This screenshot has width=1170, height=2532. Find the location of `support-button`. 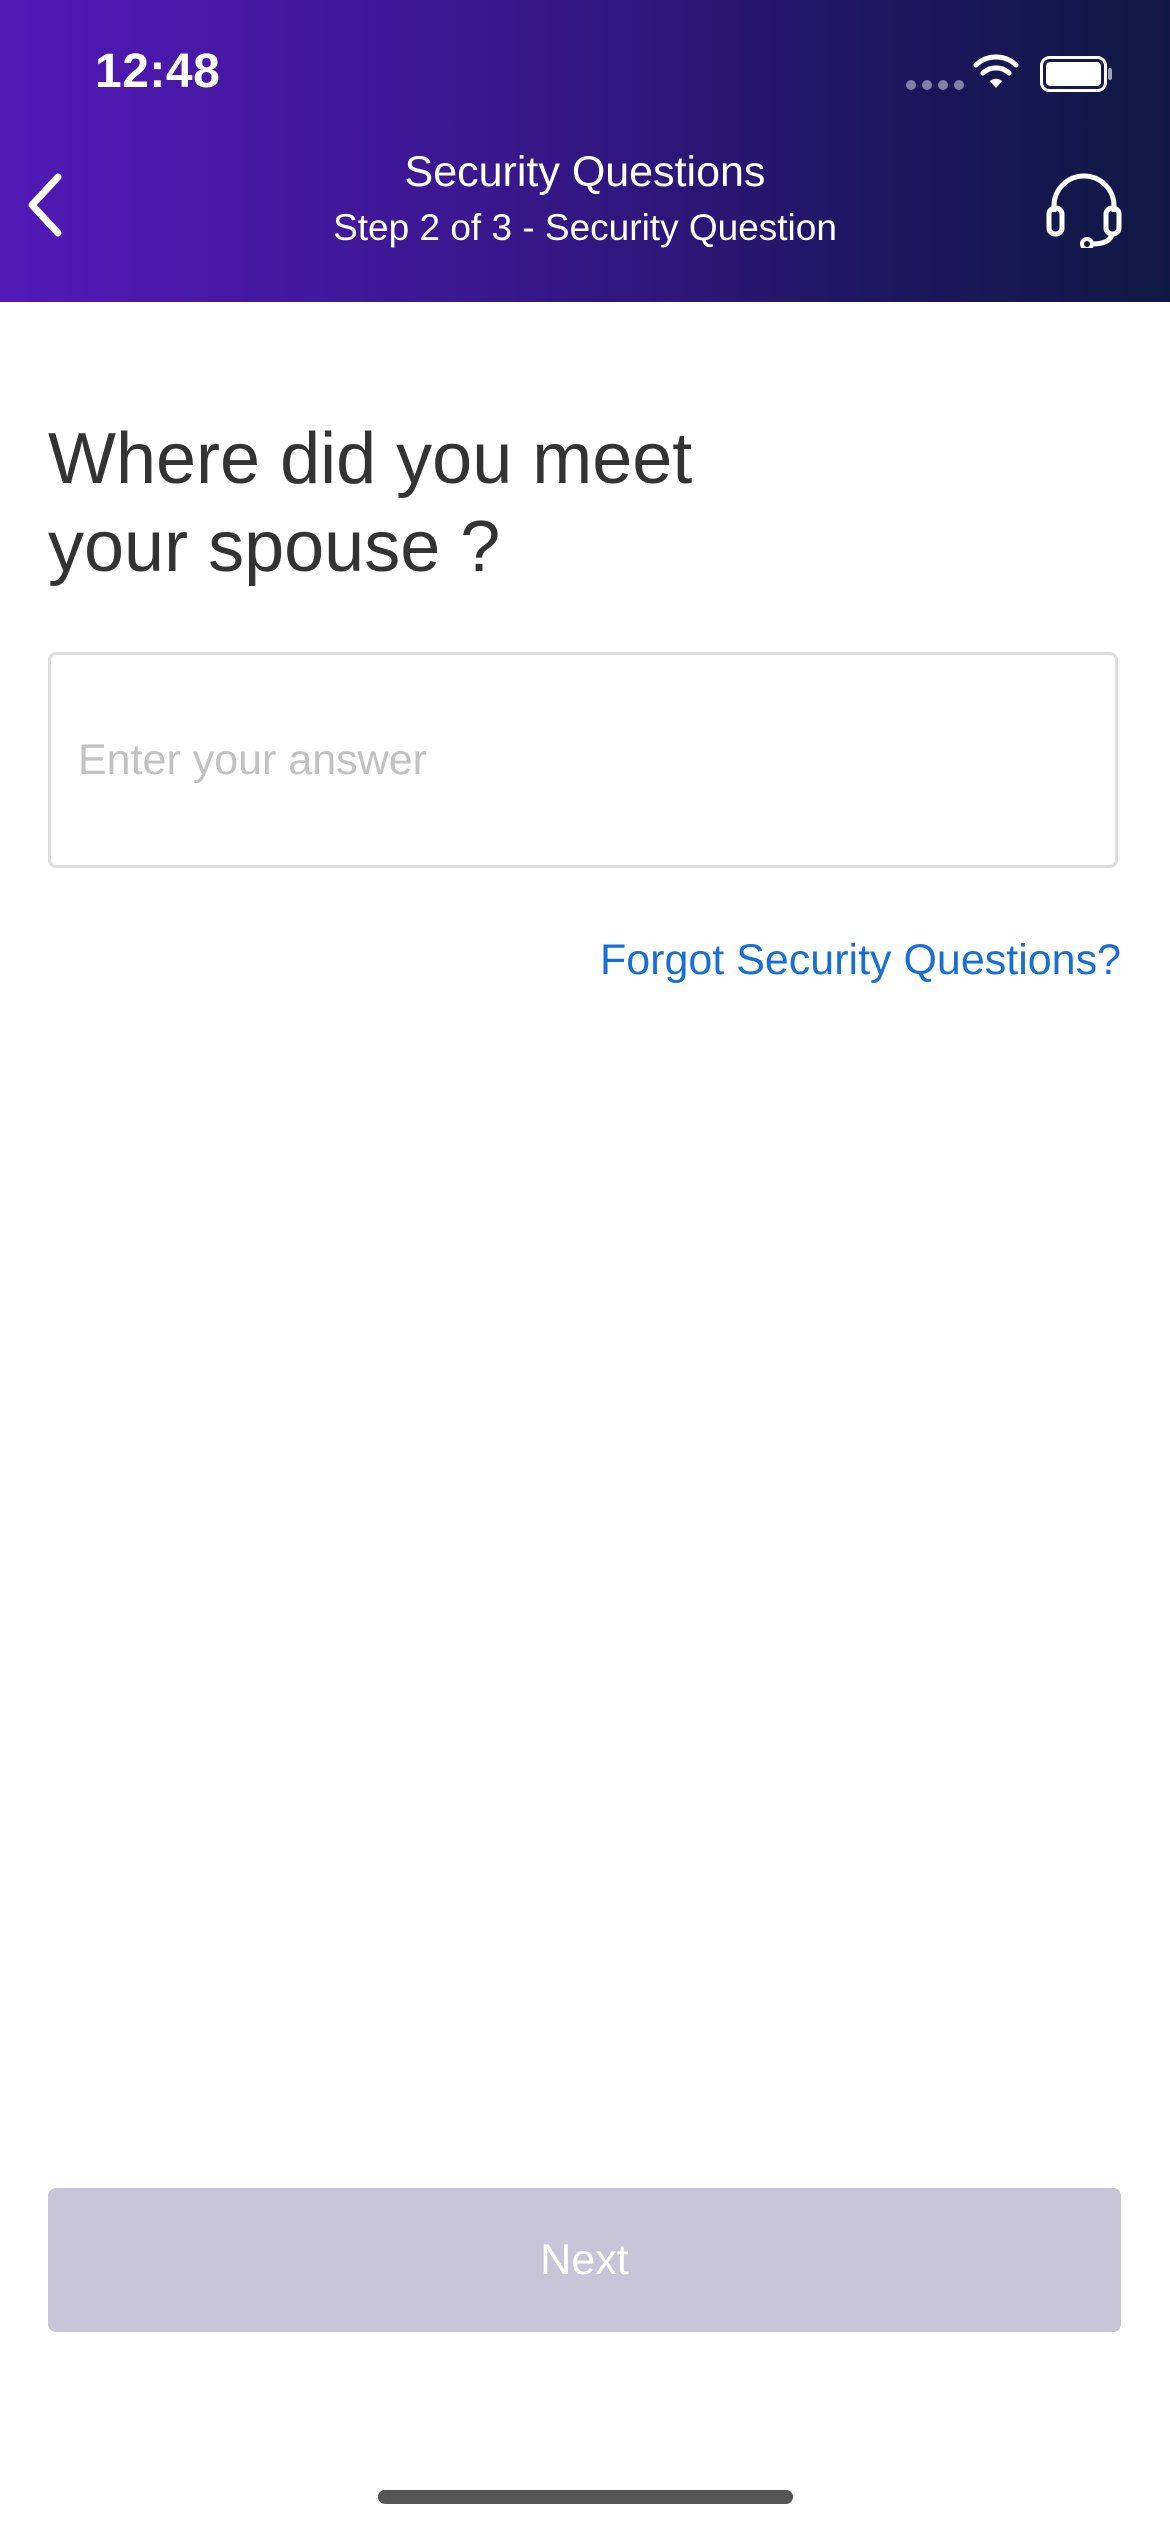

support-button is located at coordinates (1084, 209).